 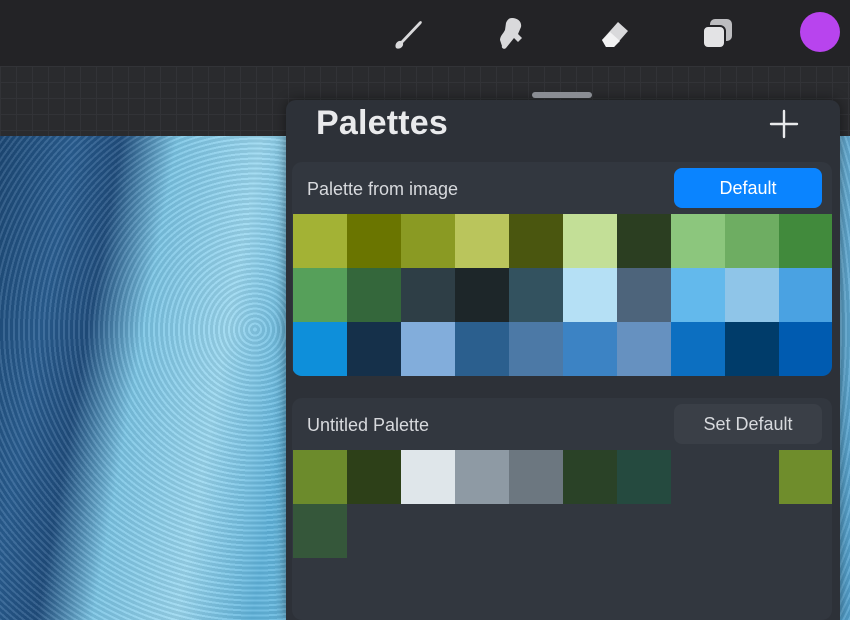 I want to click on smudge-icon, so click(x=512, y=34).